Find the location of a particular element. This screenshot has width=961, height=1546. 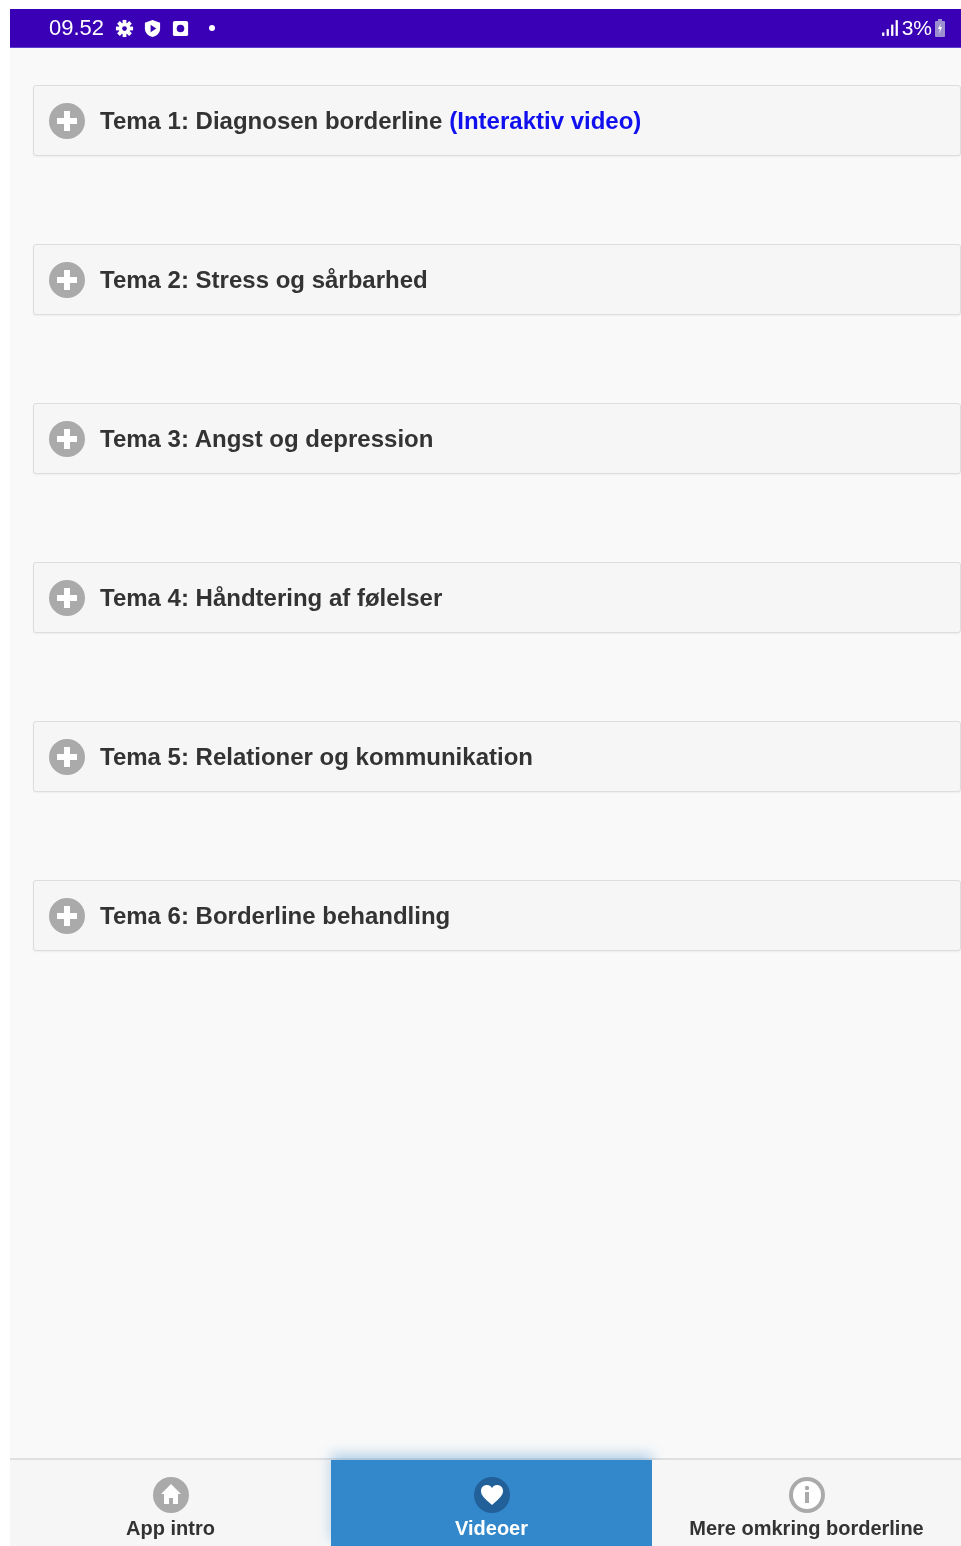

topic-title: Tema 4: Håndtering af følelser is located at coordinates (271, 597).